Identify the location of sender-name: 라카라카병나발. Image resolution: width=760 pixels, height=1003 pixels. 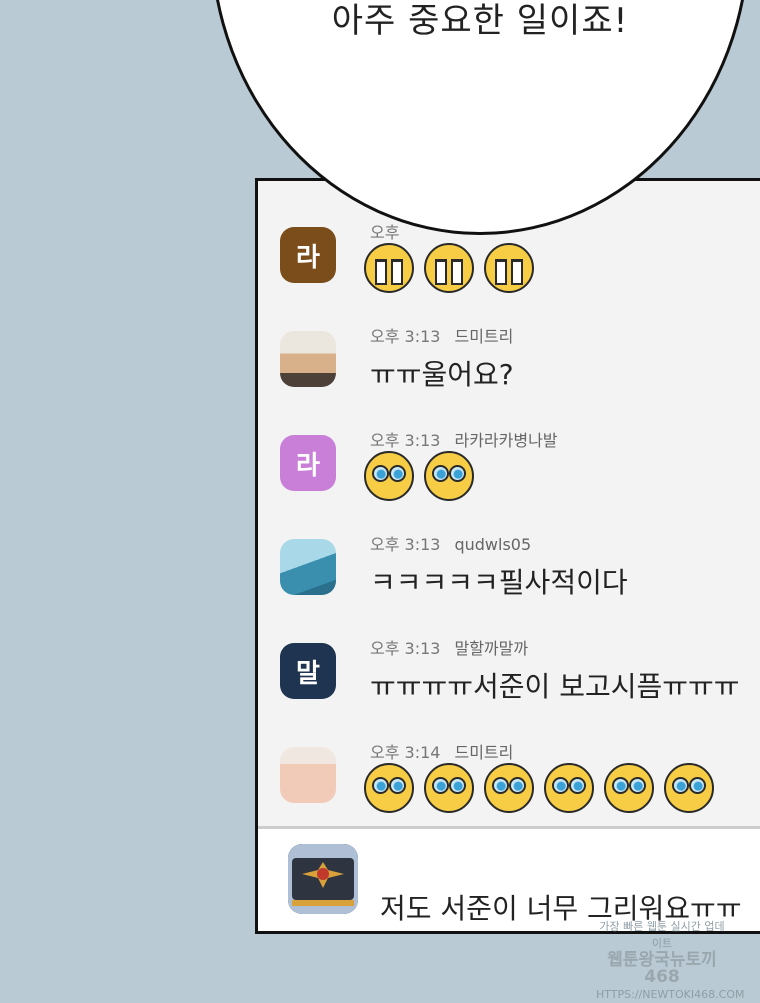
(506, 440).